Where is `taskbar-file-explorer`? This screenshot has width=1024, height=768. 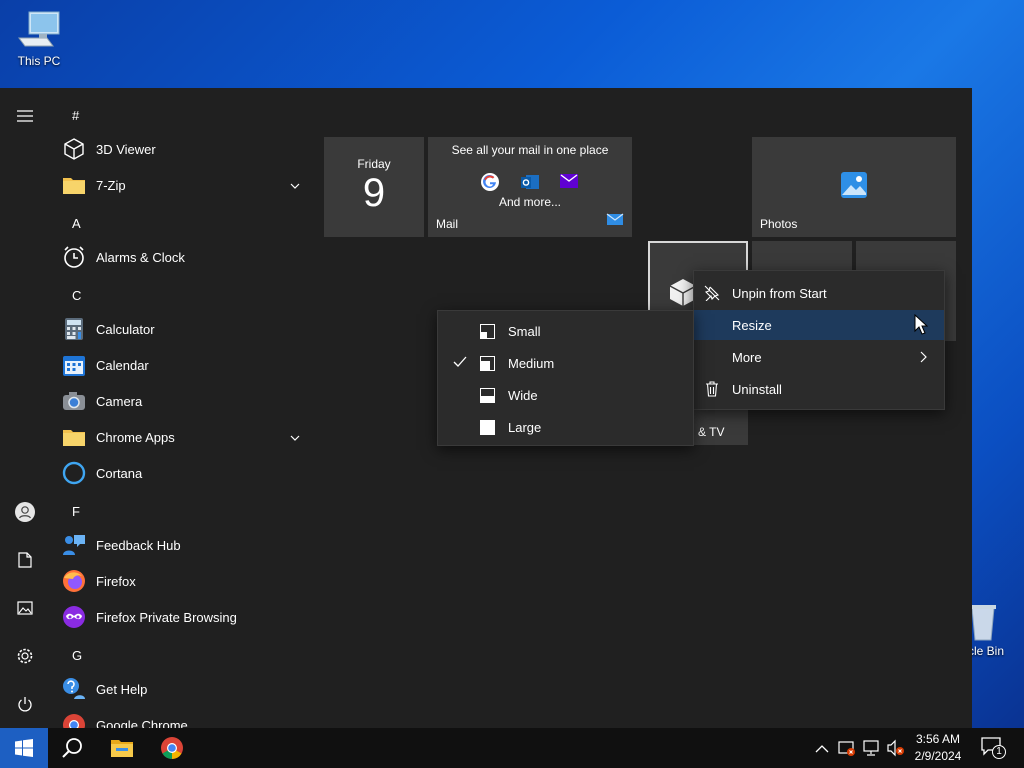 taskbar-file-explorer is located at coordinates (122, 748).